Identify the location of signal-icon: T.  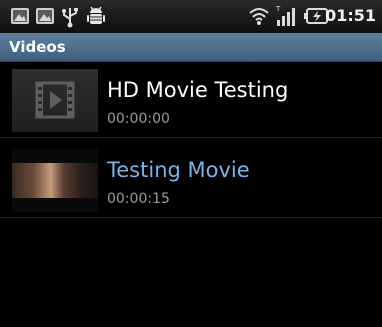
(286, 18).